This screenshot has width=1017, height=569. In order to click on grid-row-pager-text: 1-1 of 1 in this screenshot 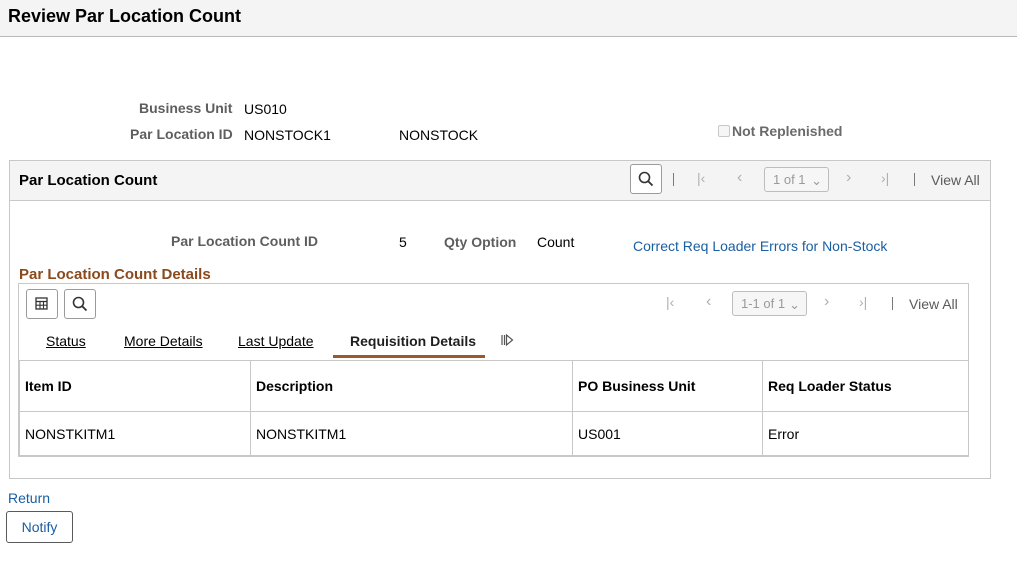, I will do `click(763, 303)`.